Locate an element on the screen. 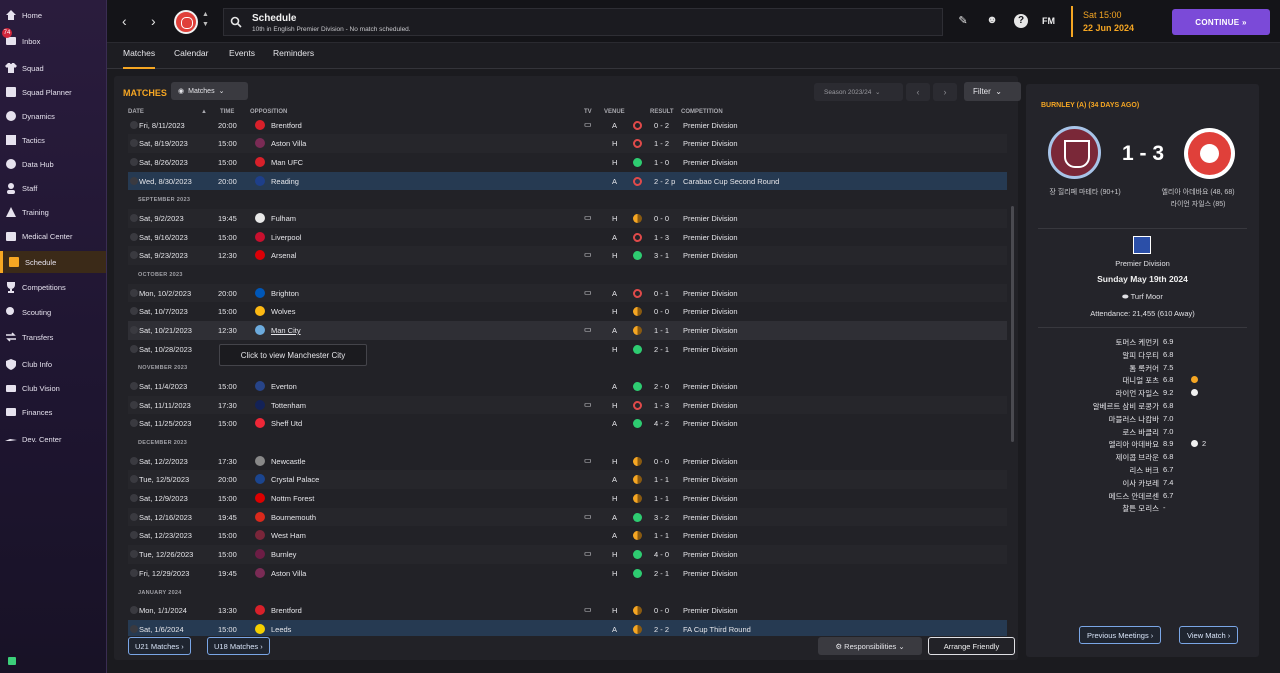 Image resolution: width=1280 pixels, height=673 pixels. sidebar-item-competitions: Competitions is located at coordinates (53, 287).